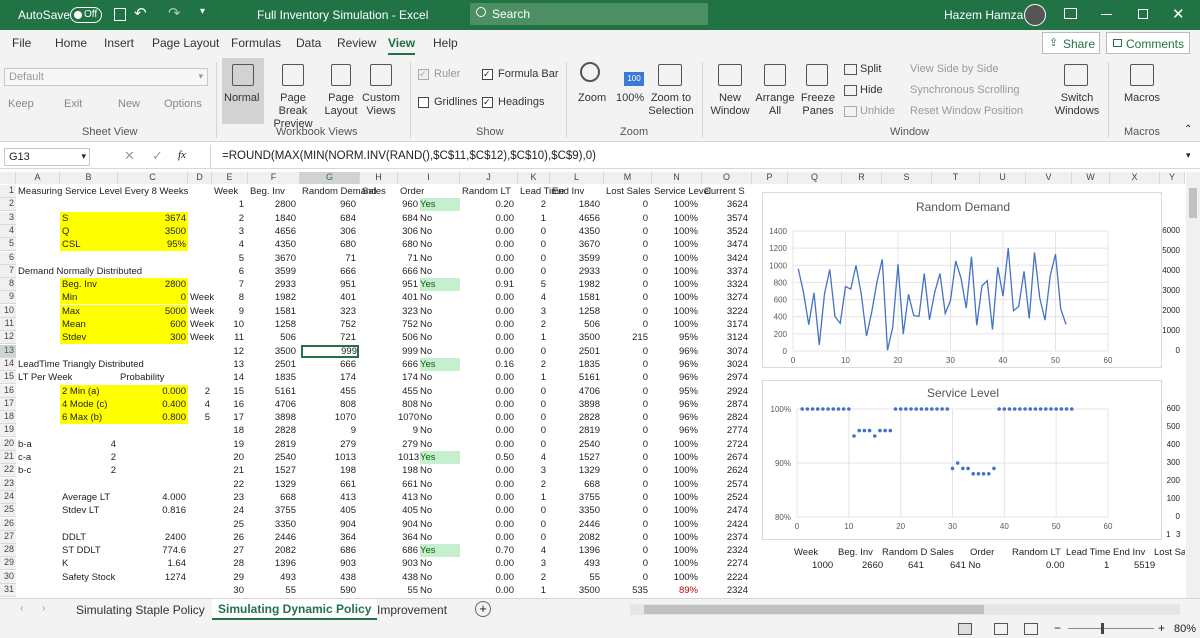  What do you see at coordinates (871, 90) in the screenshot?
I see `hide-label: Hide` at bounding box center [871, 90].